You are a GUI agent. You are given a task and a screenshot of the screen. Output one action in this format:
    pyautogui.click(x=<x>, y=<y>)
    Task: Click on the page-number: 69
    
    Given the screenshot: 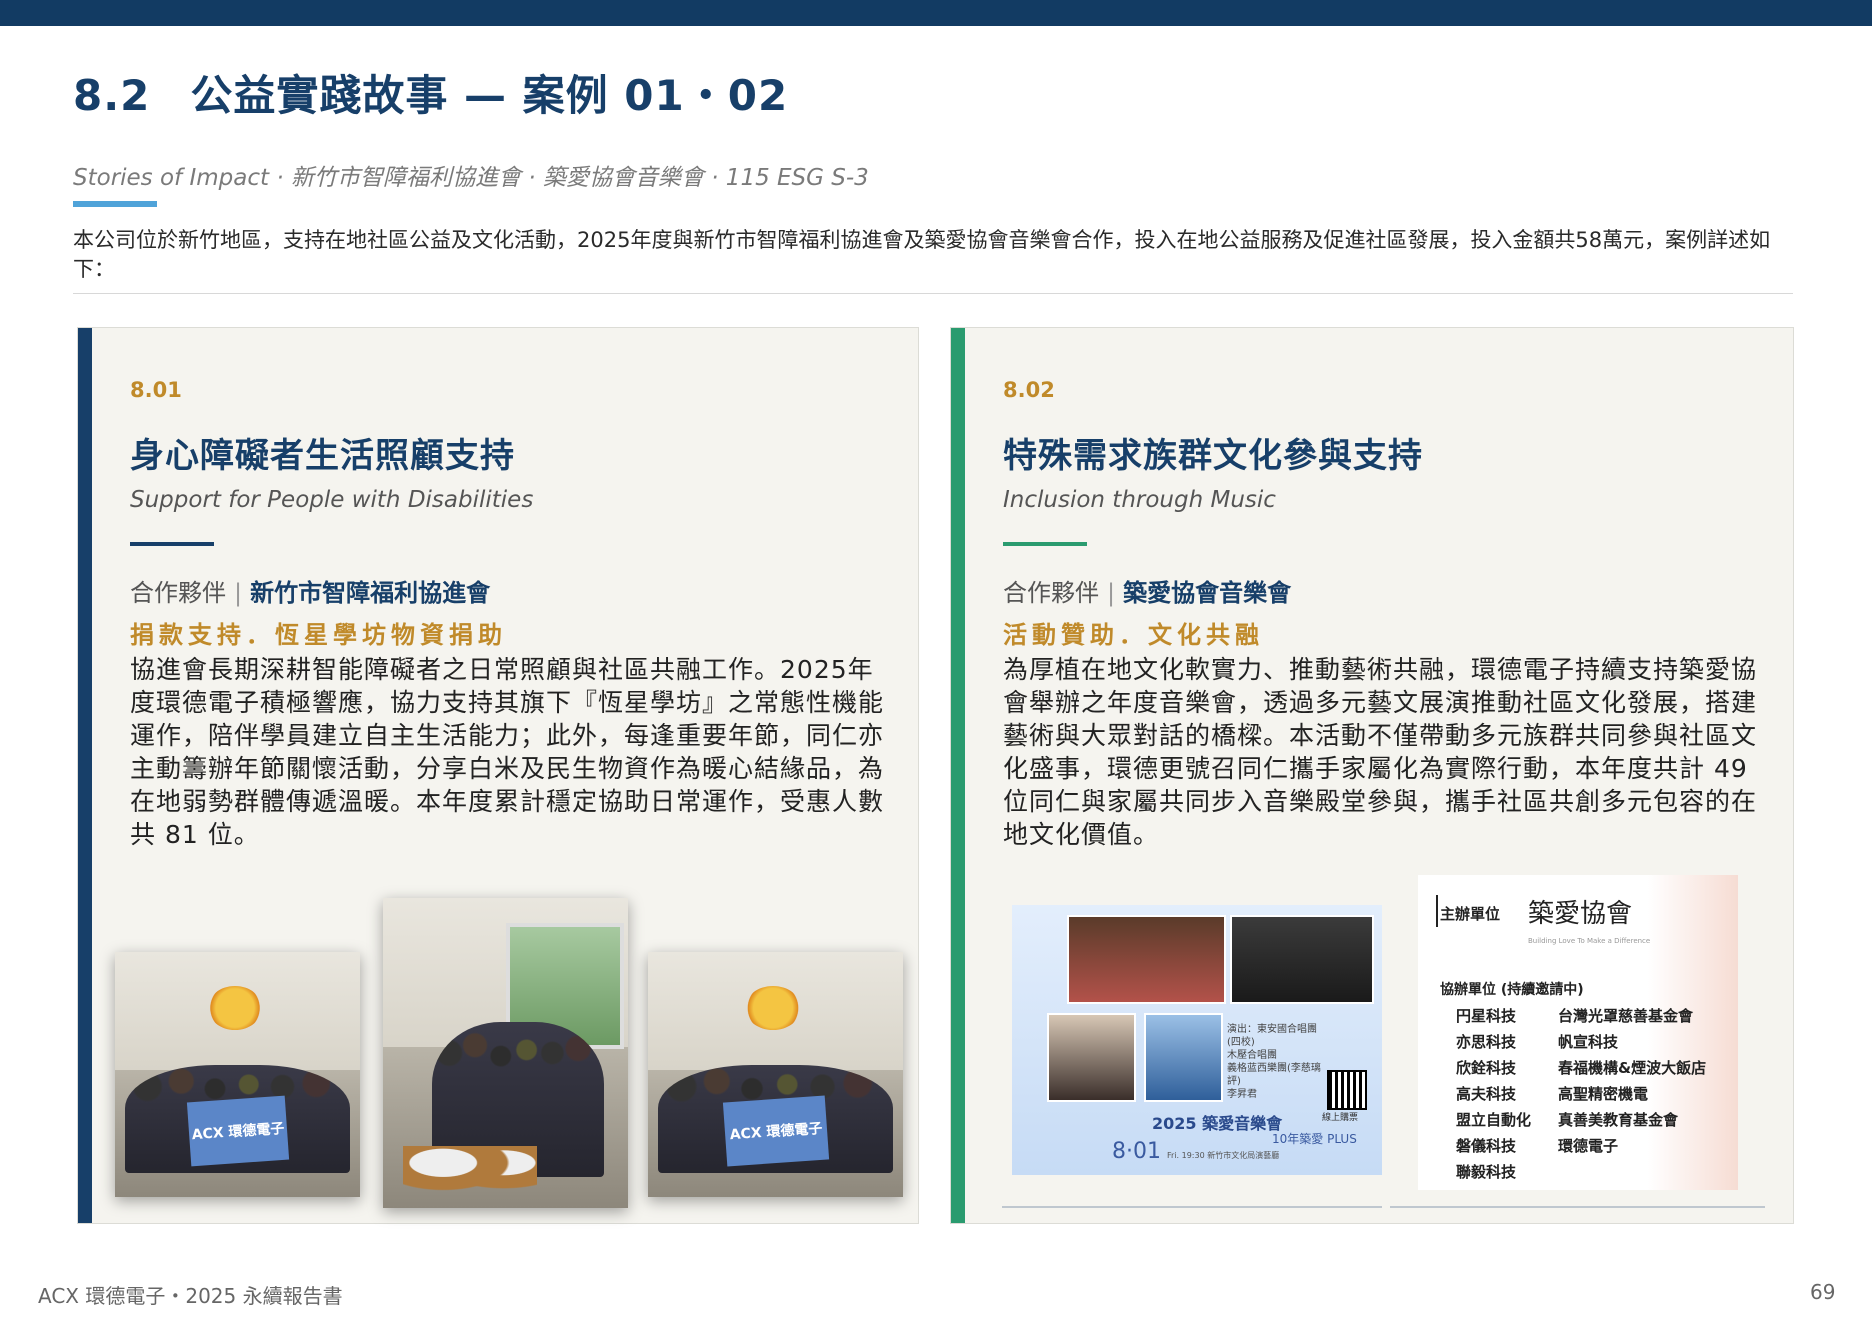 What is the action you would take?
    pyautogui.click(x=1823, y=1292)
    